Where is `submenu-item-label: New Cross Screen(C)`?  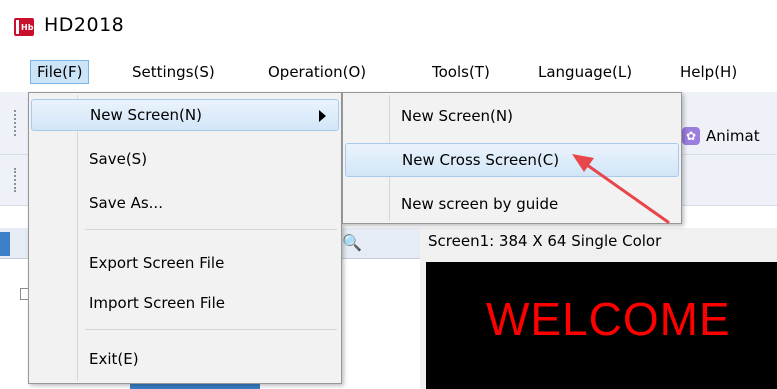
submenu-item-label: New Cross Screen(C) is located at coordinates (481, 160).